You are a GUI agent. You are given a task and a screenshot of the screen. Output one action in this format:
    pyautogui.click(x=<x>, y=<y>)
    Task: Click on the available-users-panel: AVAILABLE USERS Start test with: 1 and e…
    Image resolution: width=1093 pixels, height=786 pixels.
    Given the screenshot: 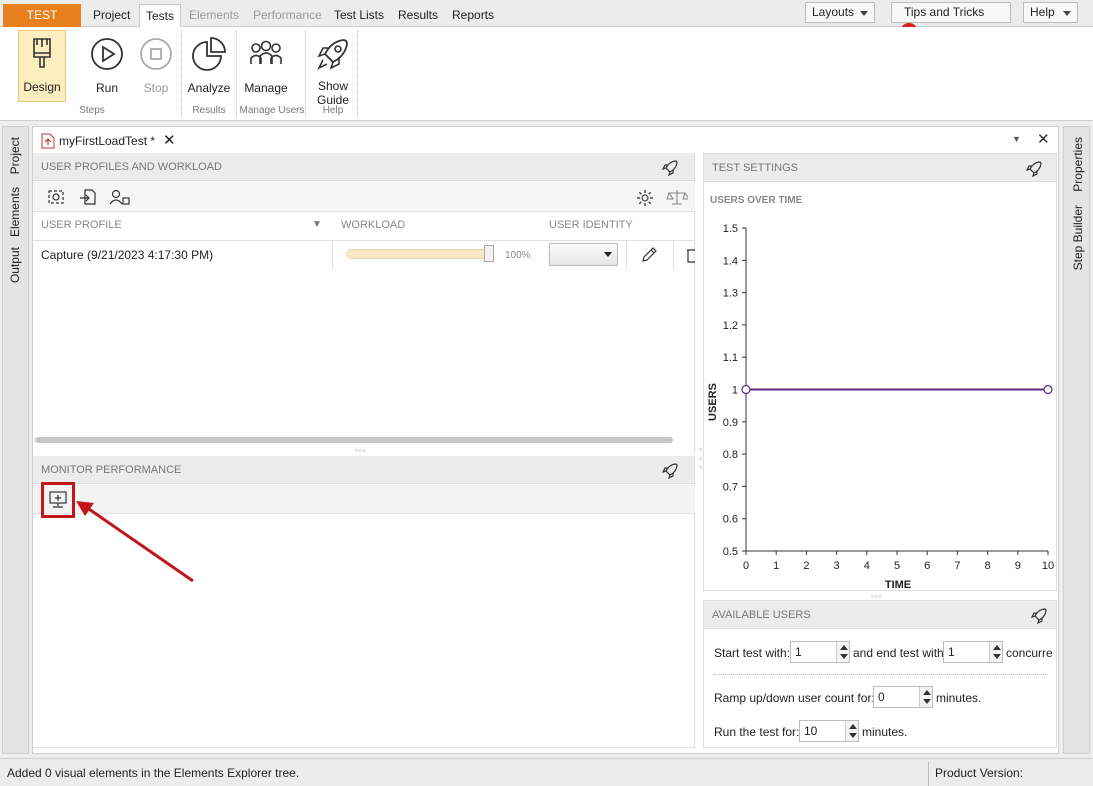 What is the action you would take?
    pyautogui.click(x=880, y=674)
    